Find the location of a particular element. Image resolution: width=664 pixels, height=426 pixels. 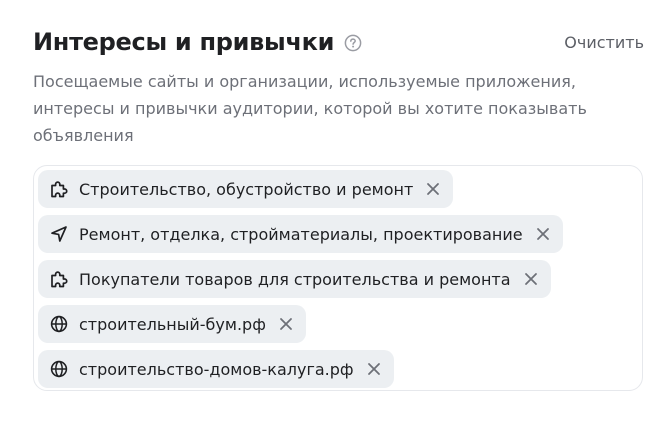

tag-chip: строительство-домов-калуга.рф is located at coordinates (216, 369).